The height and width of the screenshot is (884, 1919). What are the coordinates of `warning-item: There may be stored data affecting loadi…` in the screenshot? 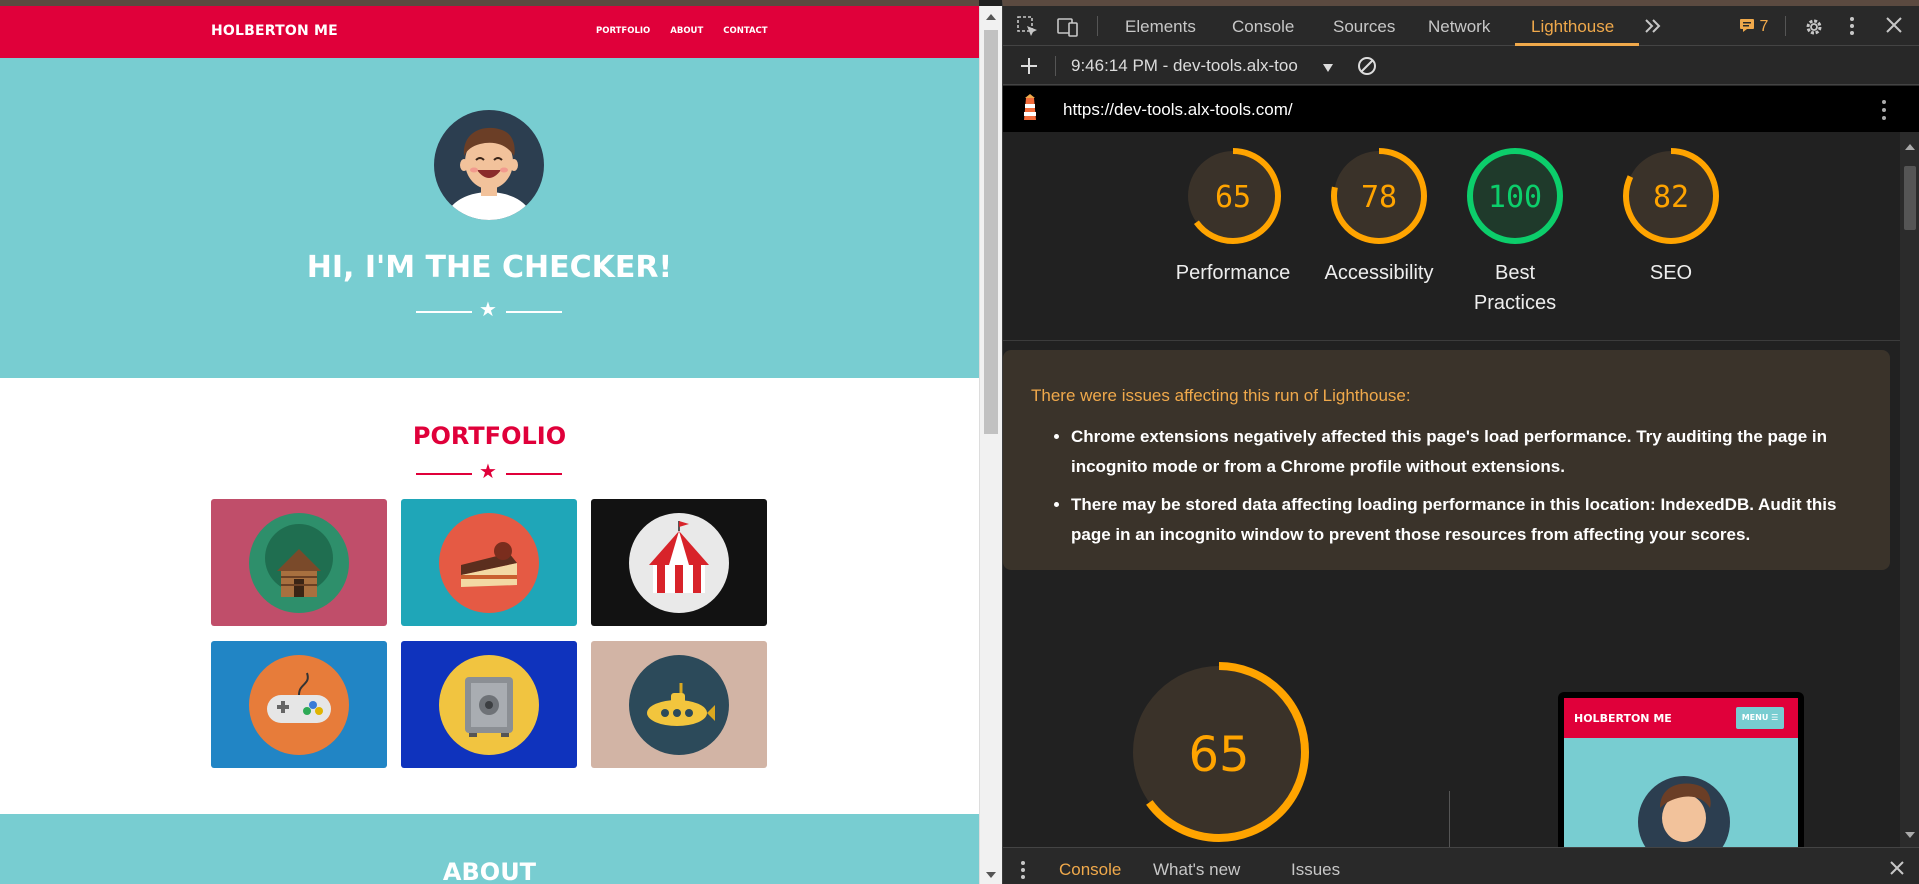 It's located at (1471, 520).